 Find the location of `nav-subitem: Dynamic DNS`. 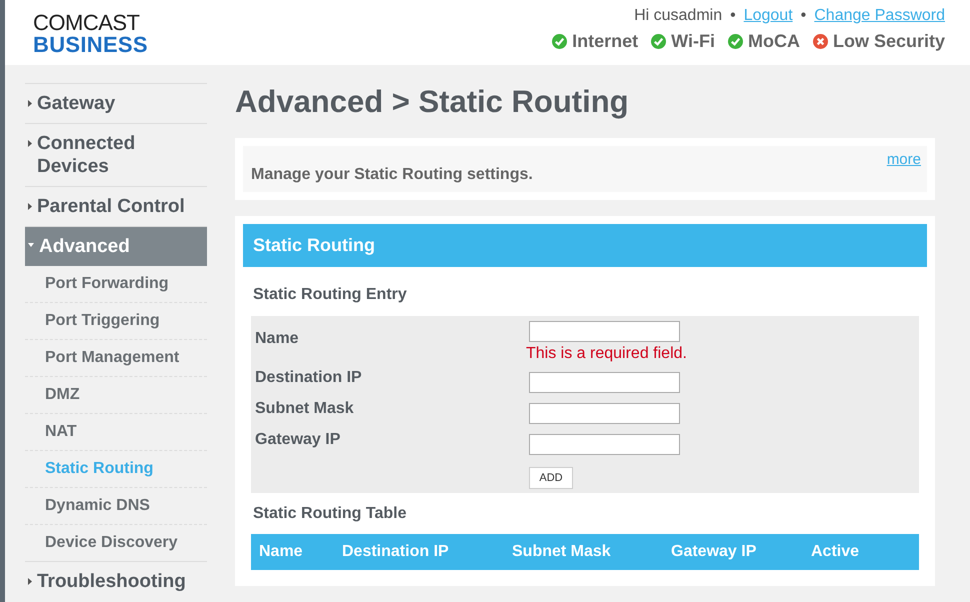

nav-subitem: Dynamic DNS is located at coordinates (116, 505).